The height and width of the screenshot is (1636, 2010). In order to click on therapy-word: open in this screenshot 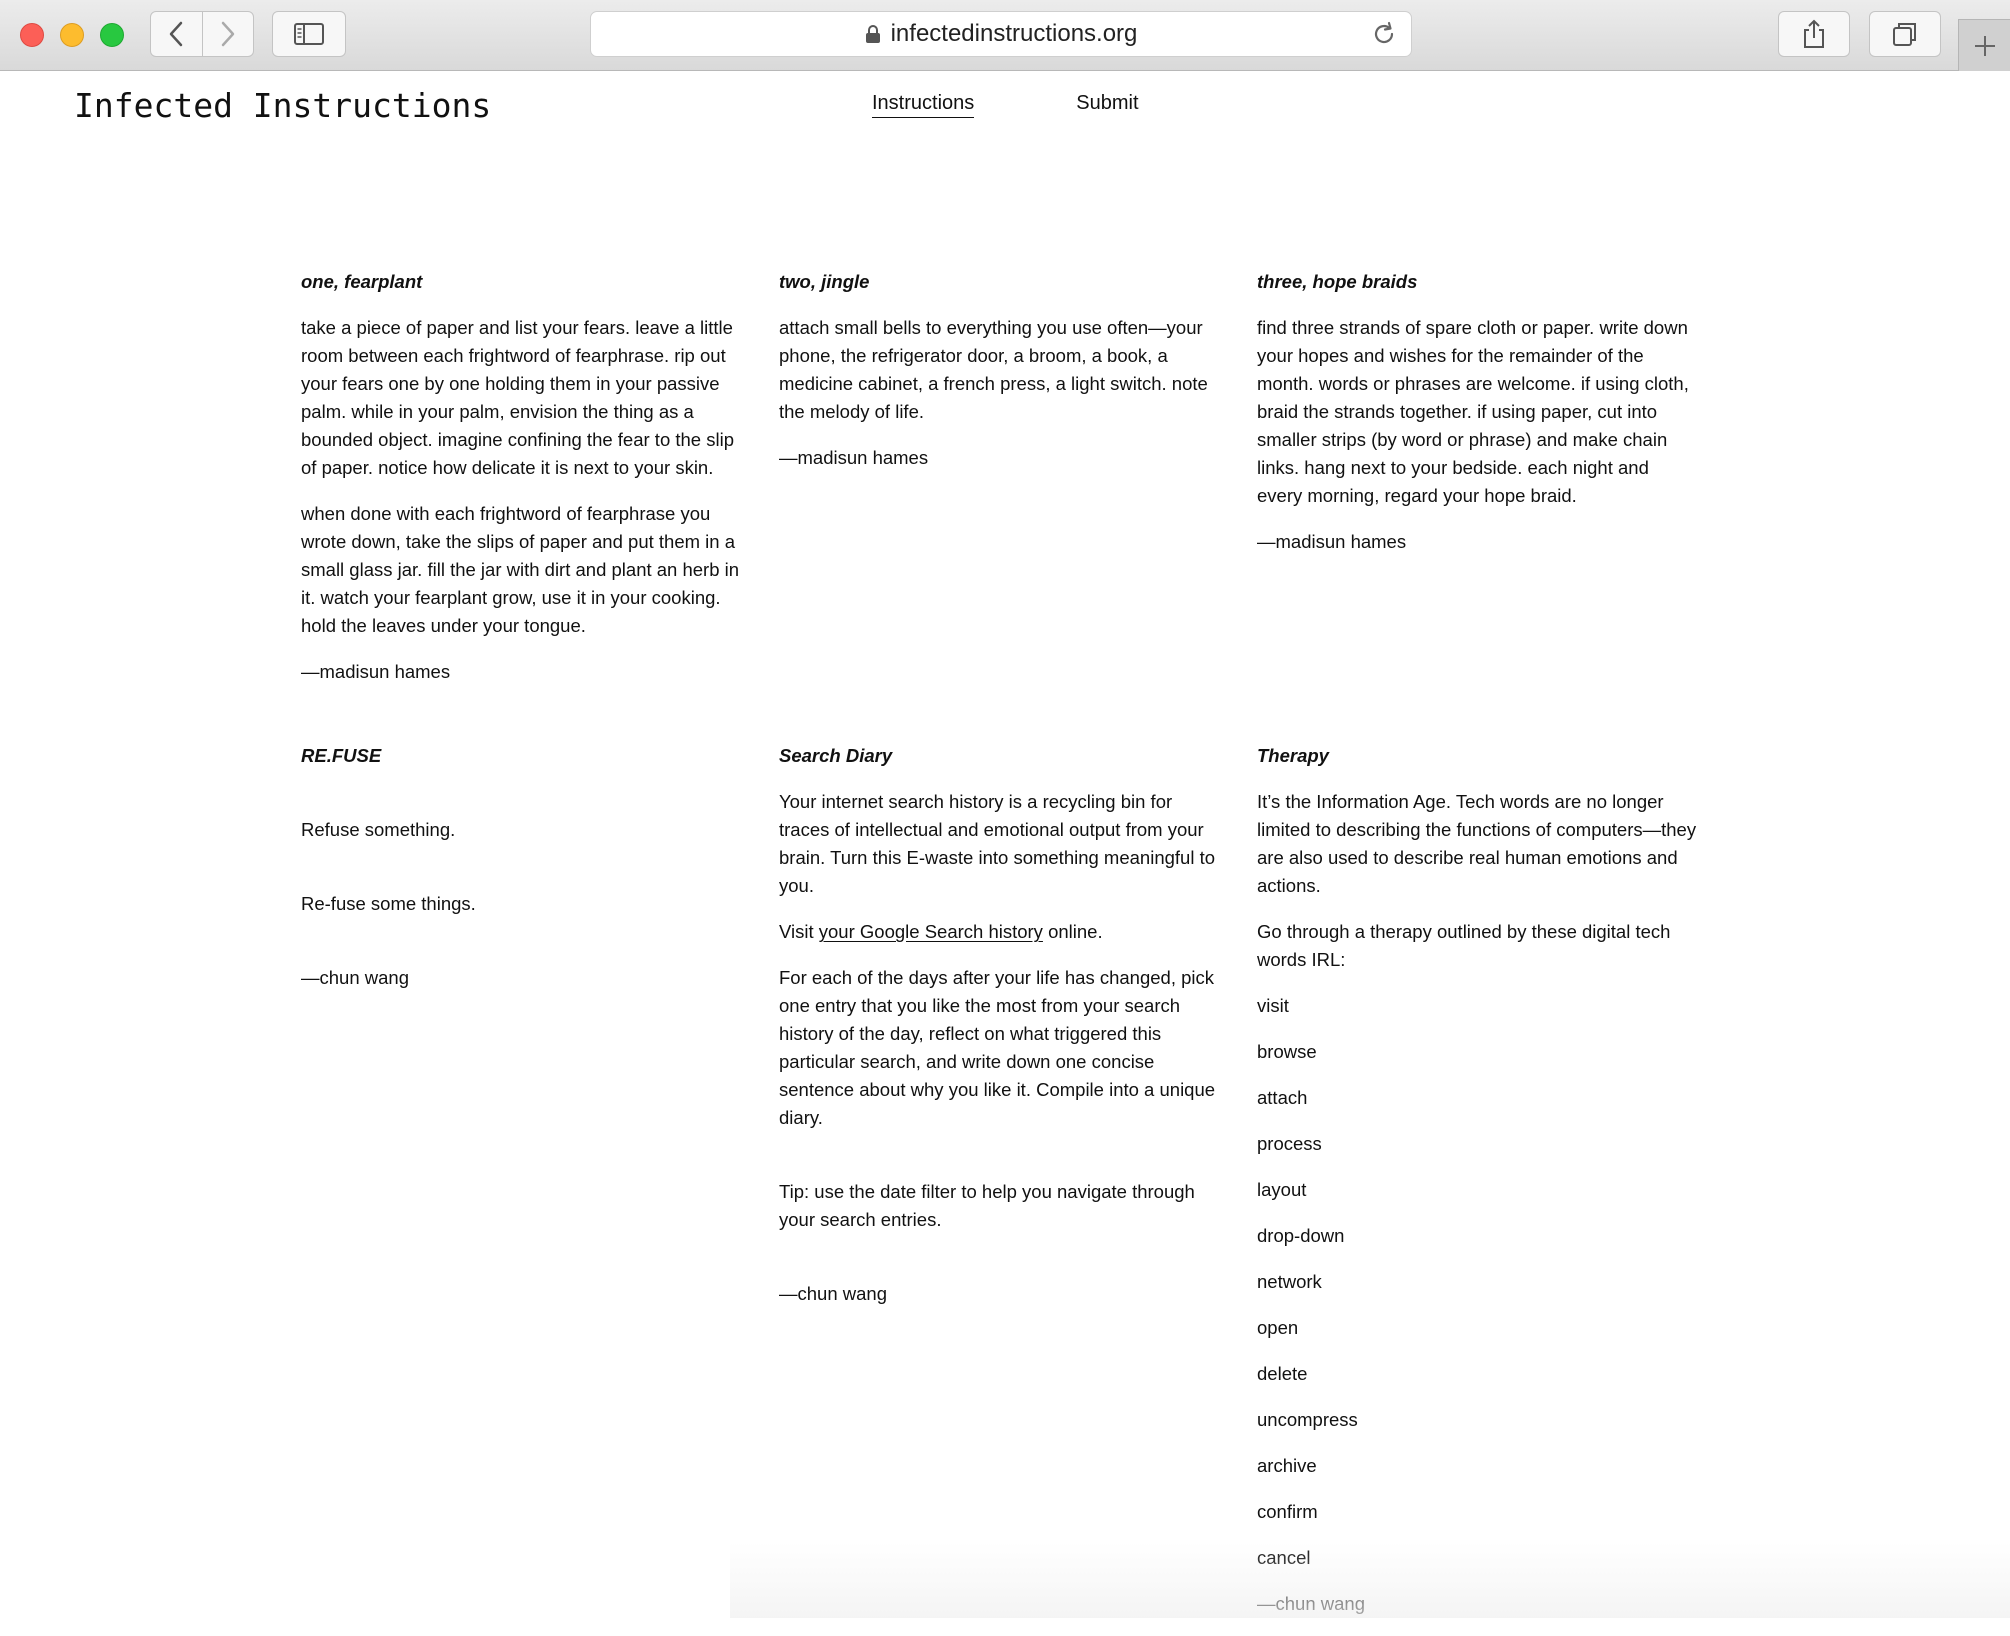, I will do `click(1278, 1327)`.